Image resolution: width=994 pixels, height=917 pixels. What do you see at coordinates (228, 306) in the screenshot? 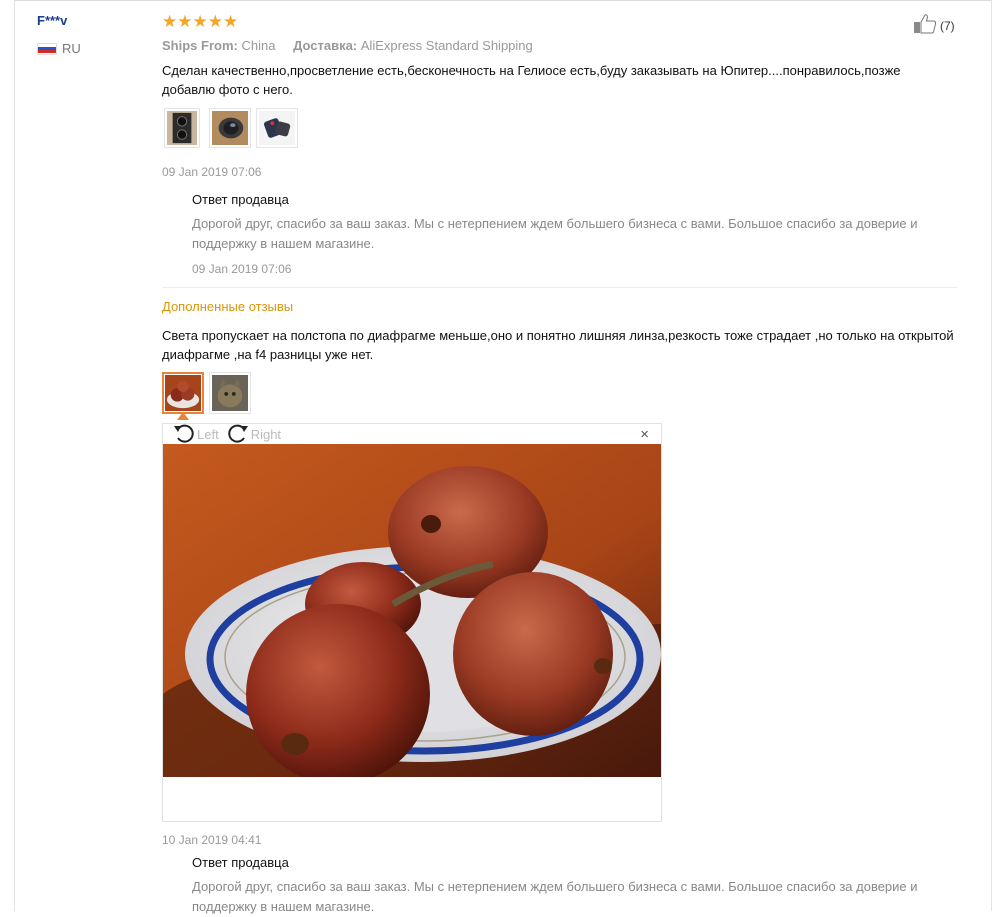
I see `additional-review-heading: Дополненные отзывы` at bounding box center [228, 306].